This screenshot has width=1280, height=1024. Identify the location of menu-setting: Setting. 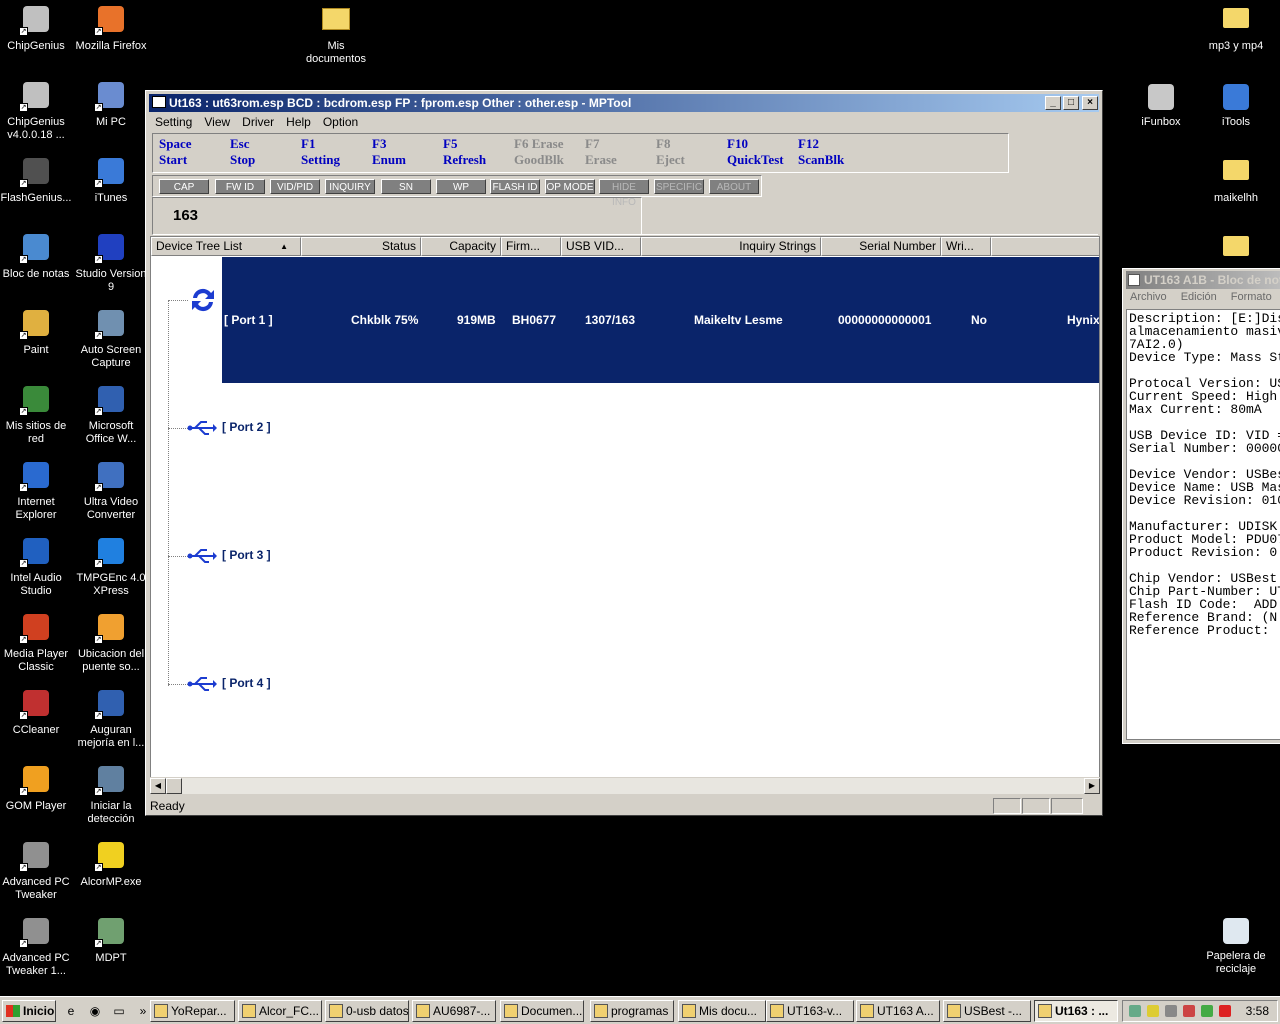
(173, 122).